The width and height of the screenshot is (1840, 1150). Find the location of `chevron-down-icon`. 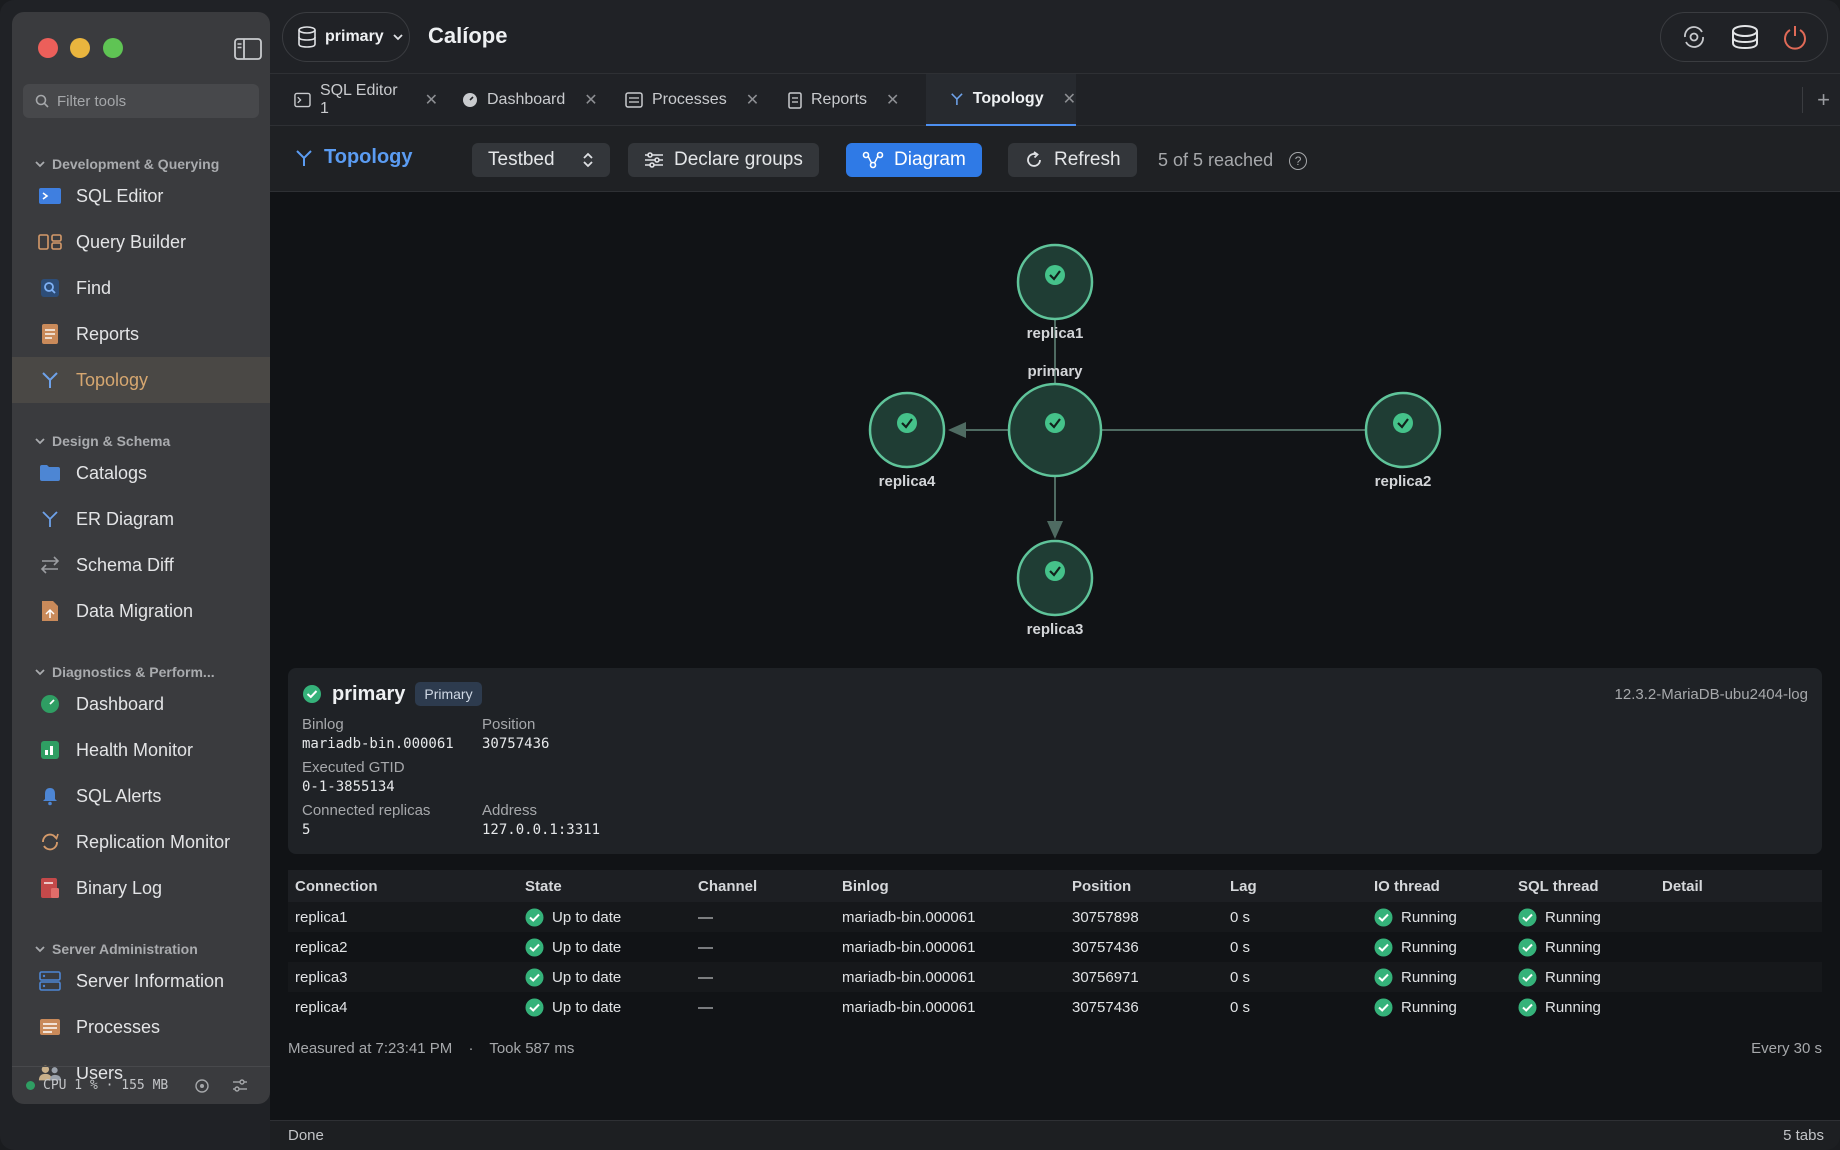

chevron-down-icon is located at coordinates (398, 37).